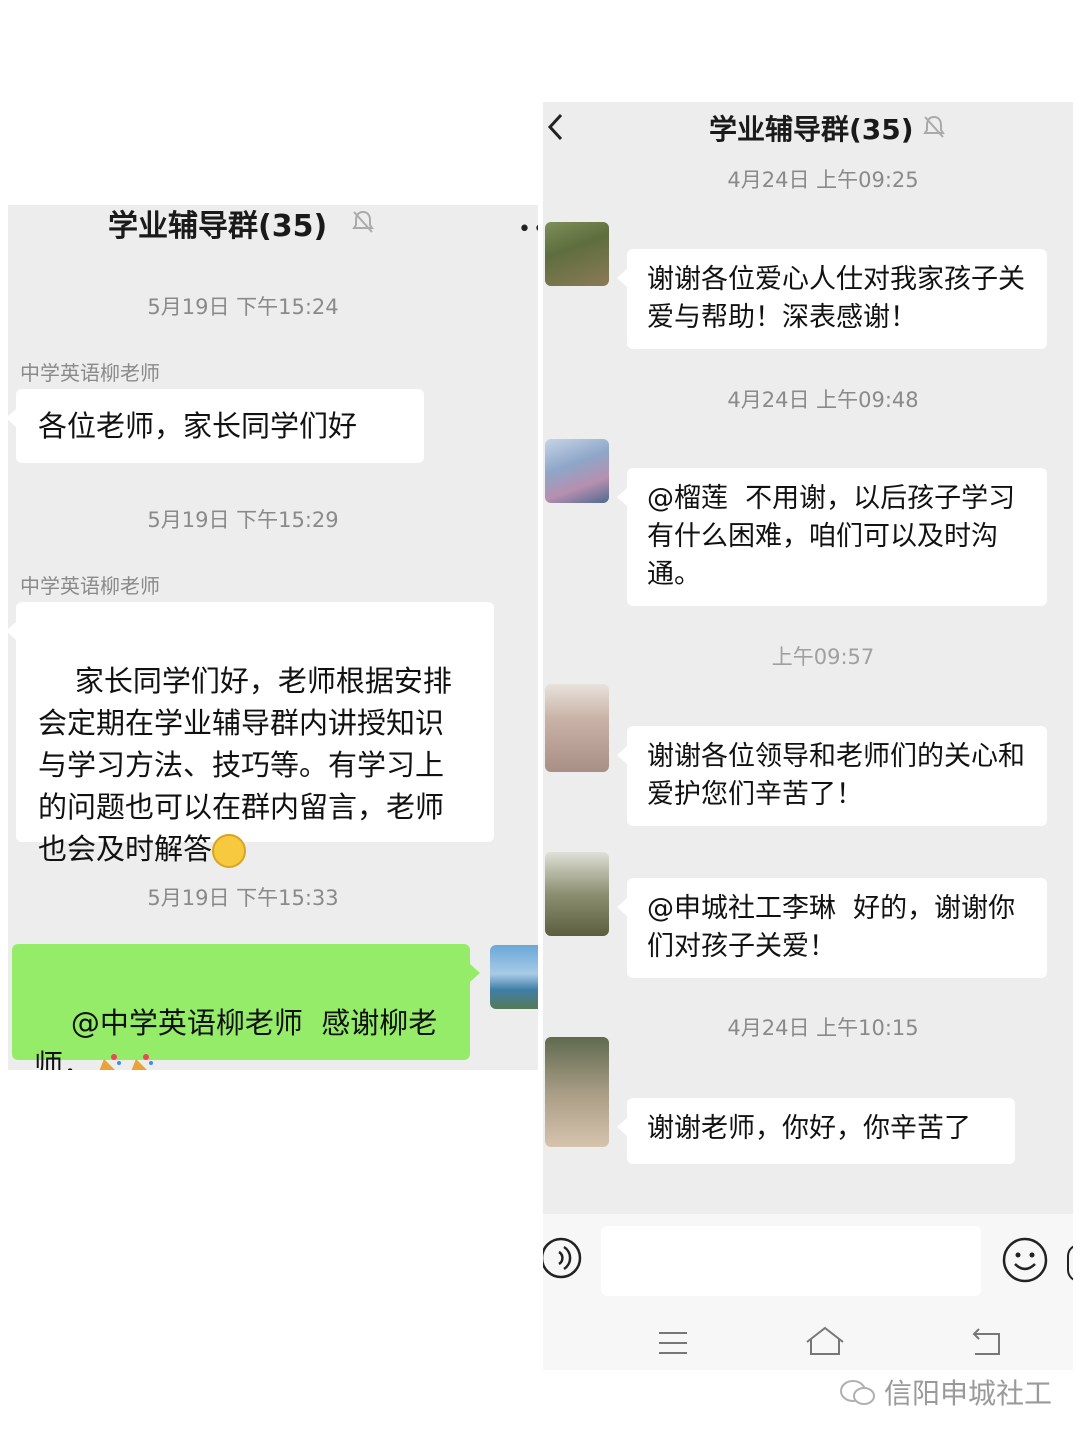  Describe the element at coordinates (528, 229) in the screenshot. I see `more-icon: ••` at that location.